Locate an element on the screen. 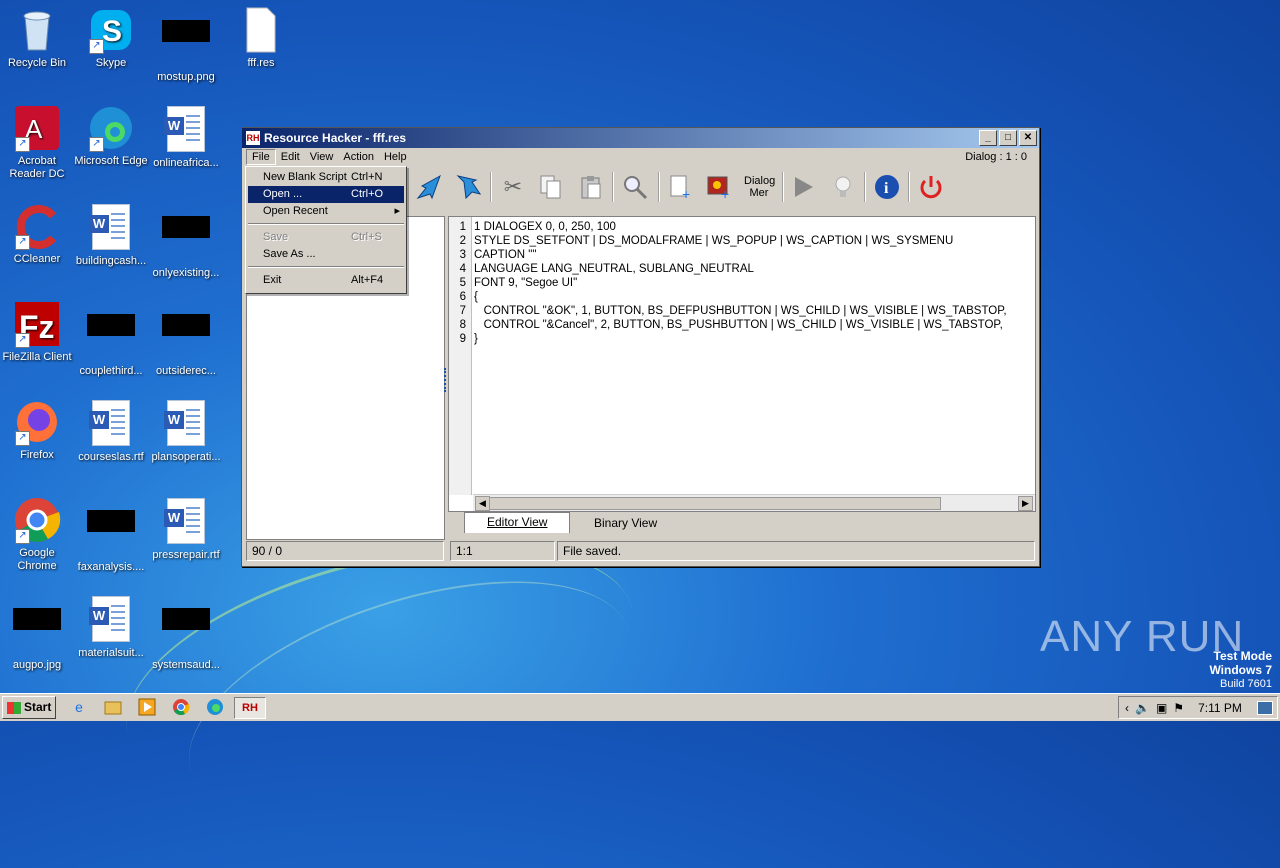 The height and width of the screenshot is (868, 1280). line-number: 1 is located at coordinates (462, 227).